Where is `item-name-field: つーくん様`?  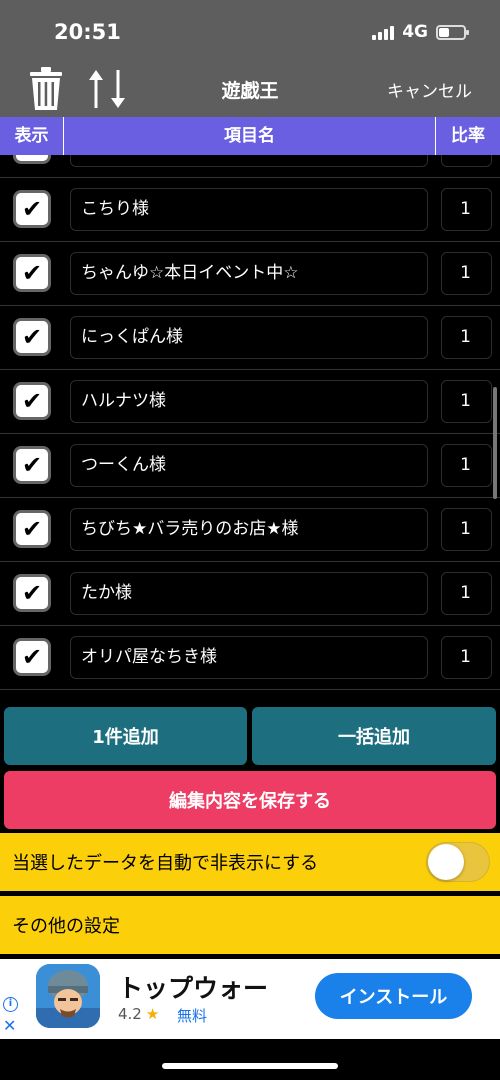
item-name-field: つーくん様 is located at coordinates (249, 465).